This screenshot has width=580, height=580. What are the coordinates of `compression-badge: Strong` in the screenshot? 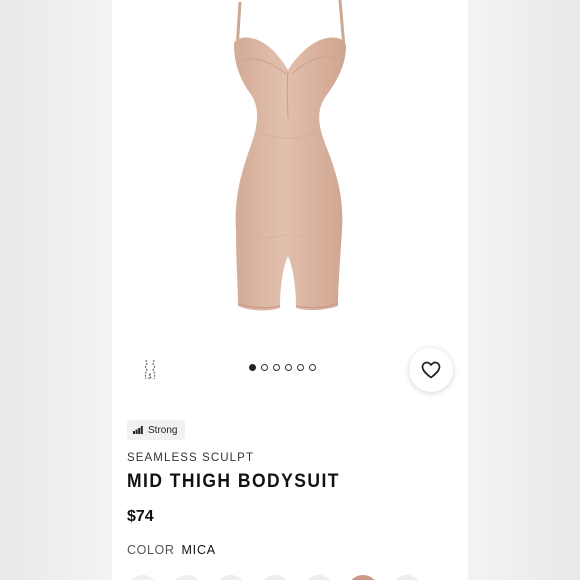 It's located at (156, 430).